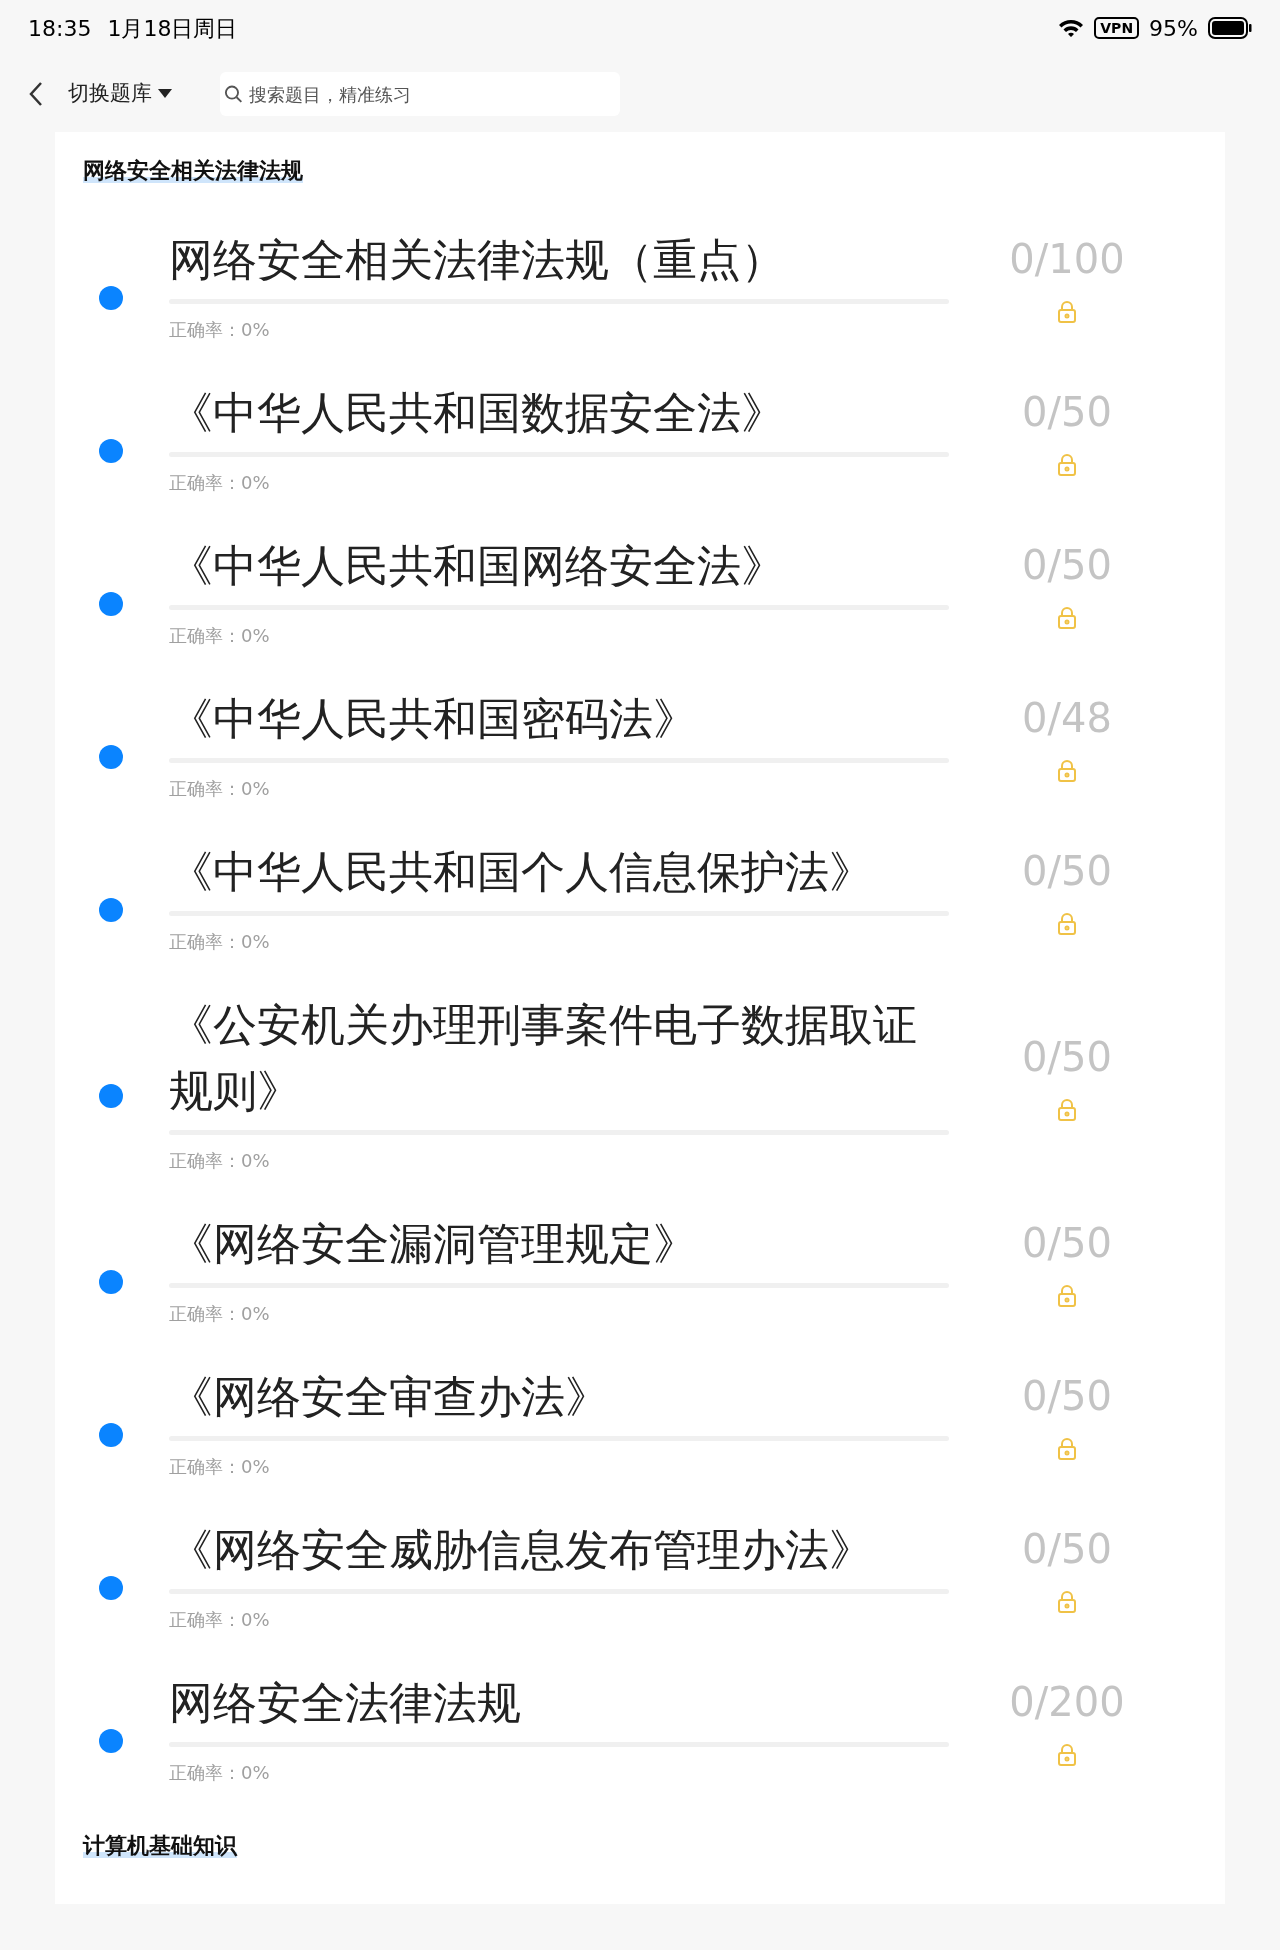 This screenshot has height=1950, width=1280. Describe the element at coordinates (477, 260) in the screenshot. I see `chapter-title: 网络安全相关法律法规（重点）` at that location.